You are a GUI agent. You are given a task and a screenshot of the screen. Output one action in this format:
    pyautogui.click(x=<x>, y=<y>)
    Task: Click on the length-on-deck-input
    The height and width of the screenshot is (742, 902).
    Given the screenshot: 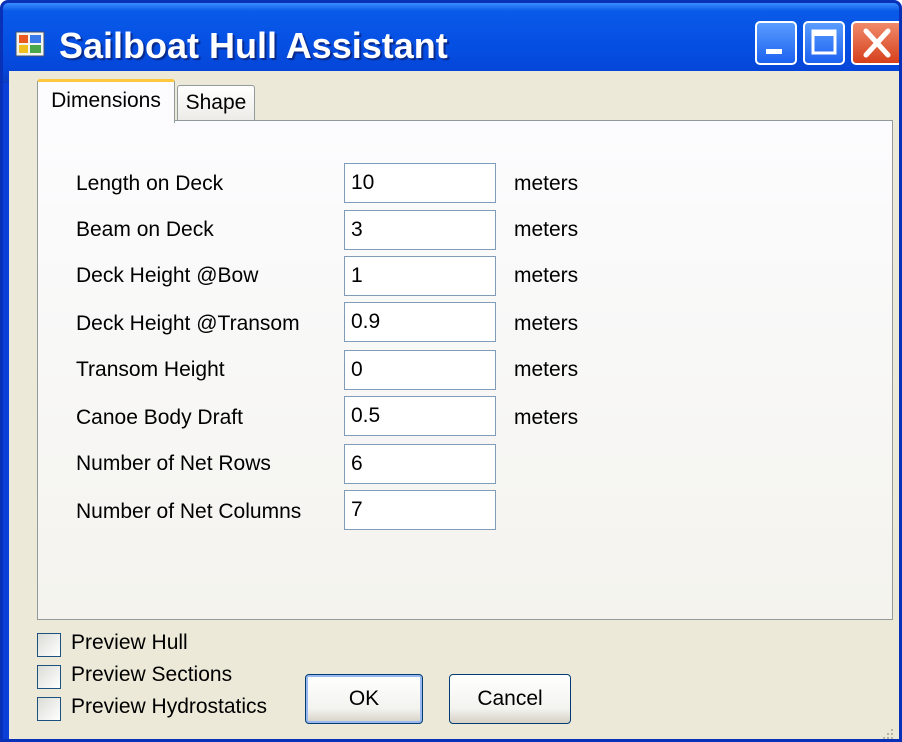 What is the action you would take?
    pyautogui.click(x=420, y=183)
    